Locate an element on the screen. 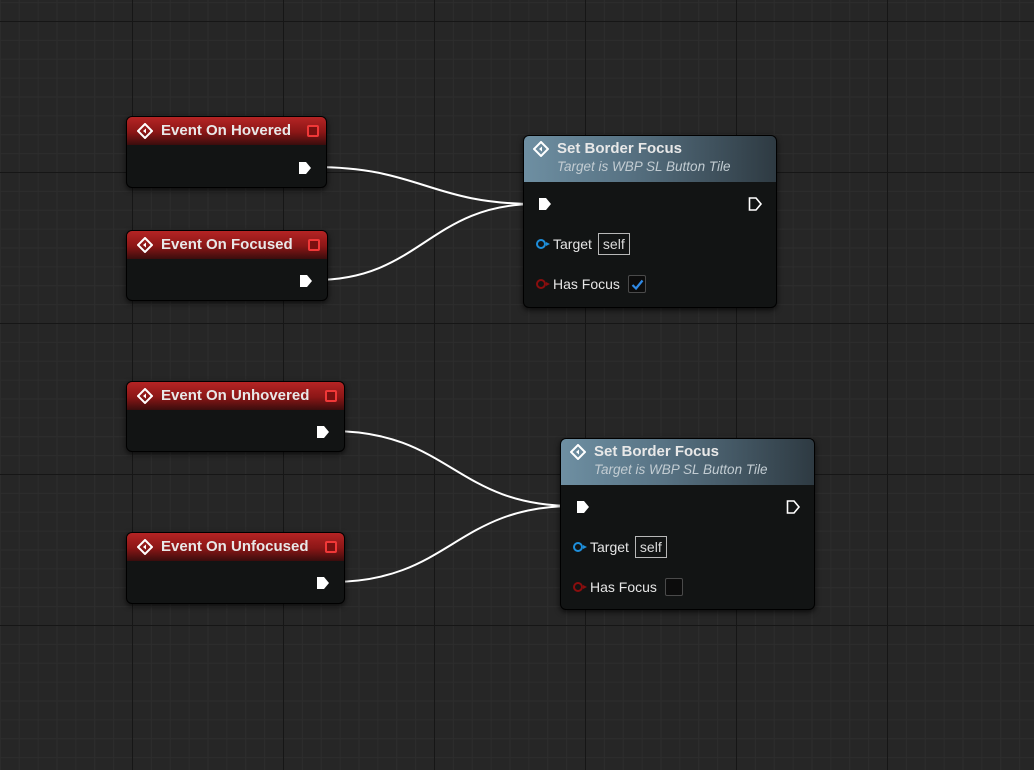 The height and width of the screenshot is (770, 1034). node-header: Event On Hovered is located at coordinates (226, 131).